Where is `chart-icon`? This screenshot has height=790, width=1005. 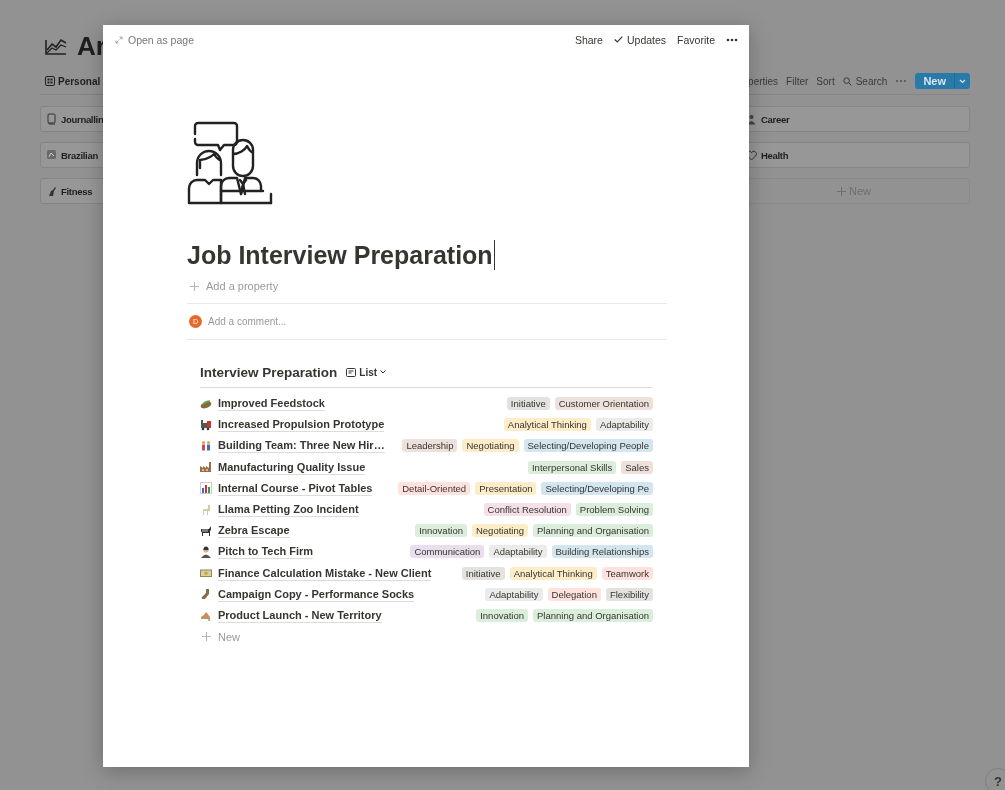
chart-icon is located at coordinates (56, 46).